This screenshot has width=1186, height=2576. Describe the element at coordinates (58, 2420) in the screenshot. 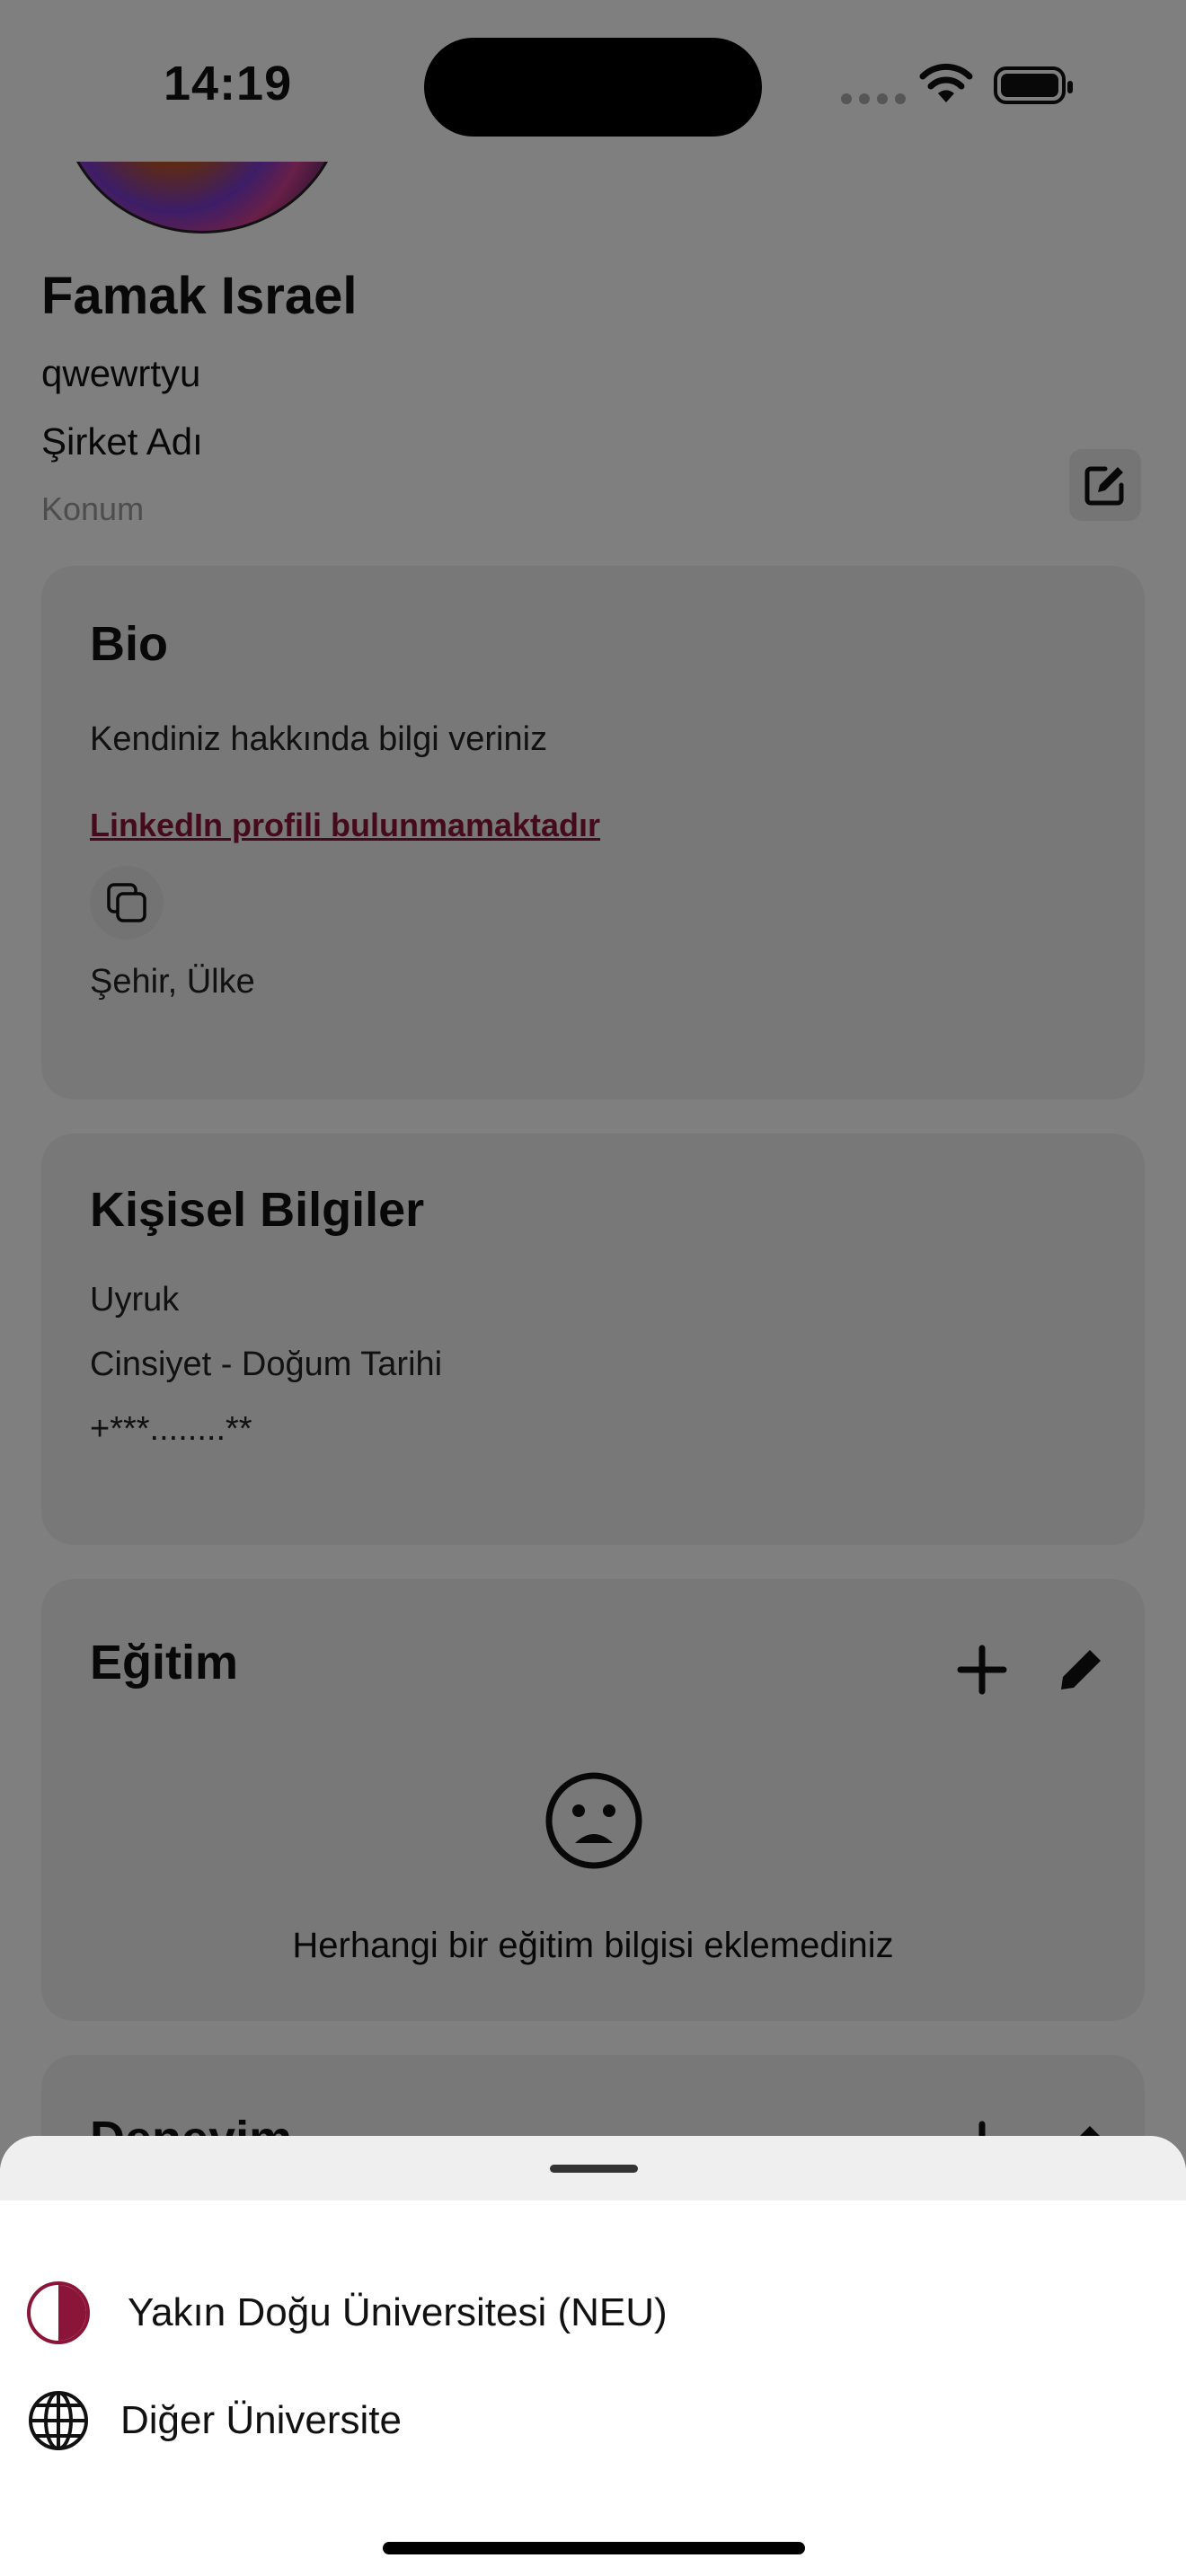

I see `globe-icon` at that location.